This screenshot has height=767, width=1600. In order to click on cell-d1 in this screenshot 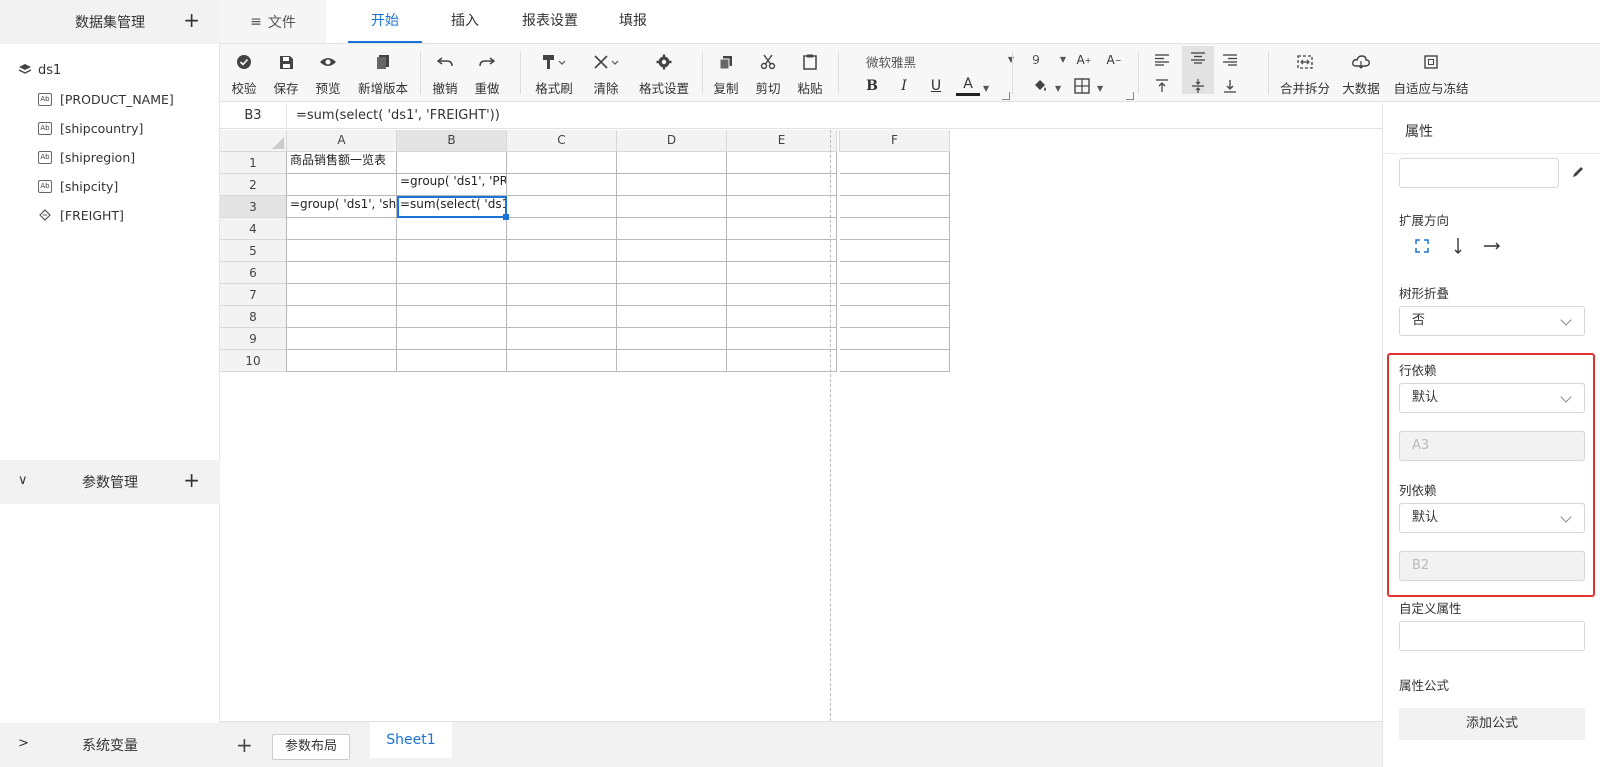, I will do `click(672, 163)`.